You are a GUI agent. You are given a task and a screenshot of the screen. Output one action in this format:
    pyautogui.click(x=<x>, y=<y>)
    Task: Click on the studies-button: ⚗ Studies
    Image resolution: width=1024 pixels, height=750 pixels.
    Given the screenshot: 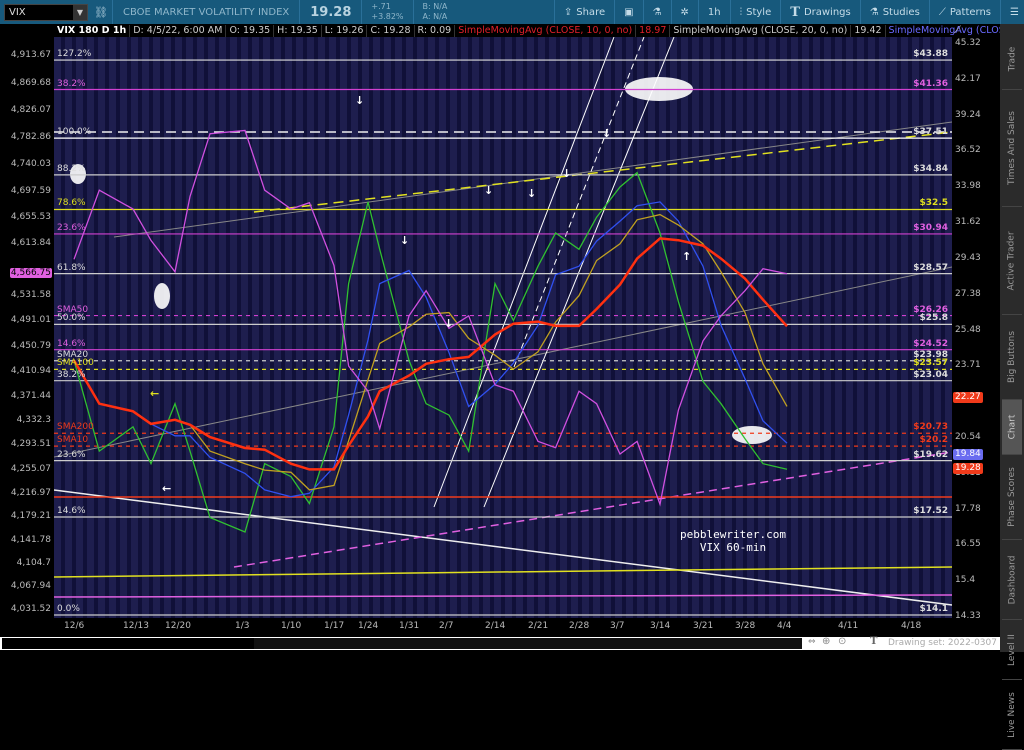 What is the action you would take?
    pyautogui.click(x=894, y=12)
    